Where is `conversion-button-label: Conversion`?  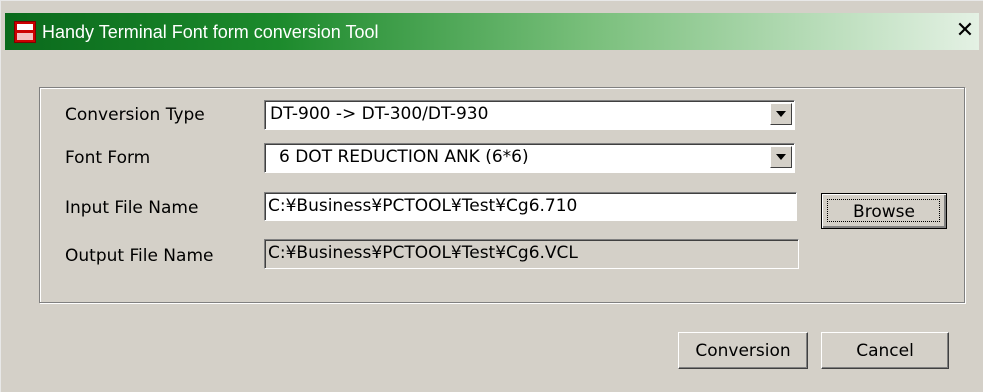 conversion-button-label: Conversion is located at coordinates (743, 351).